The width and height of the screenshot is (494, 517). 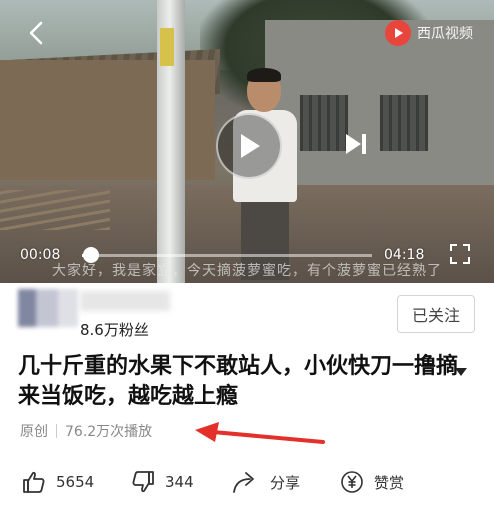 What do you see at coordinates (249, 146) in the screenshot?
I see `play-button` at bounding box center [249, 146].